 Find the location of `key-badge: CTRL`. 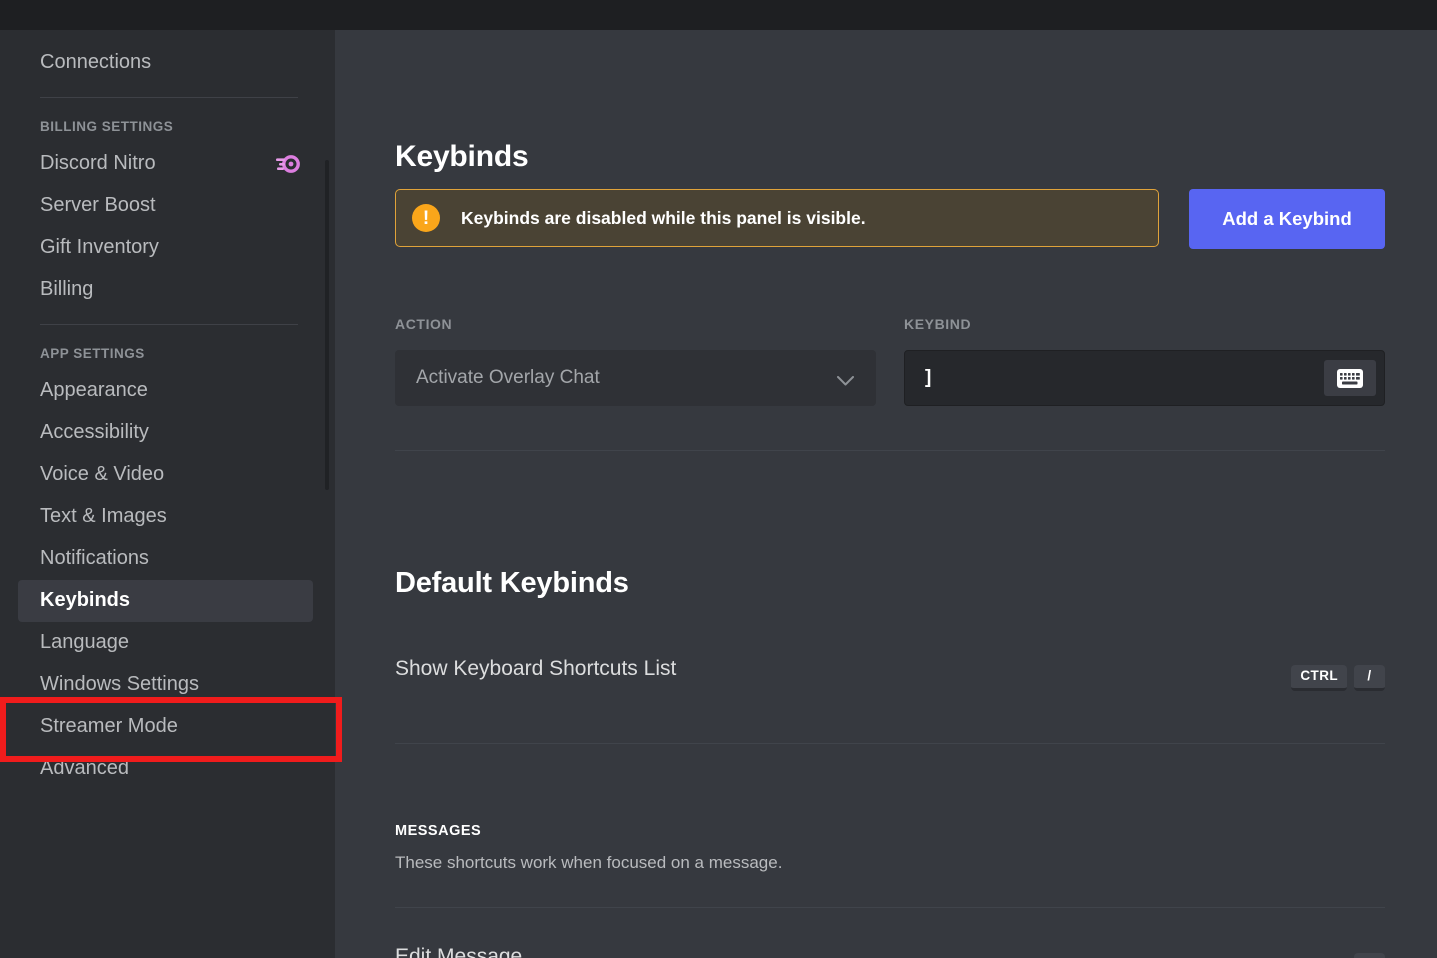

key-badge: CTRL is located at coordinates (1319, 678).